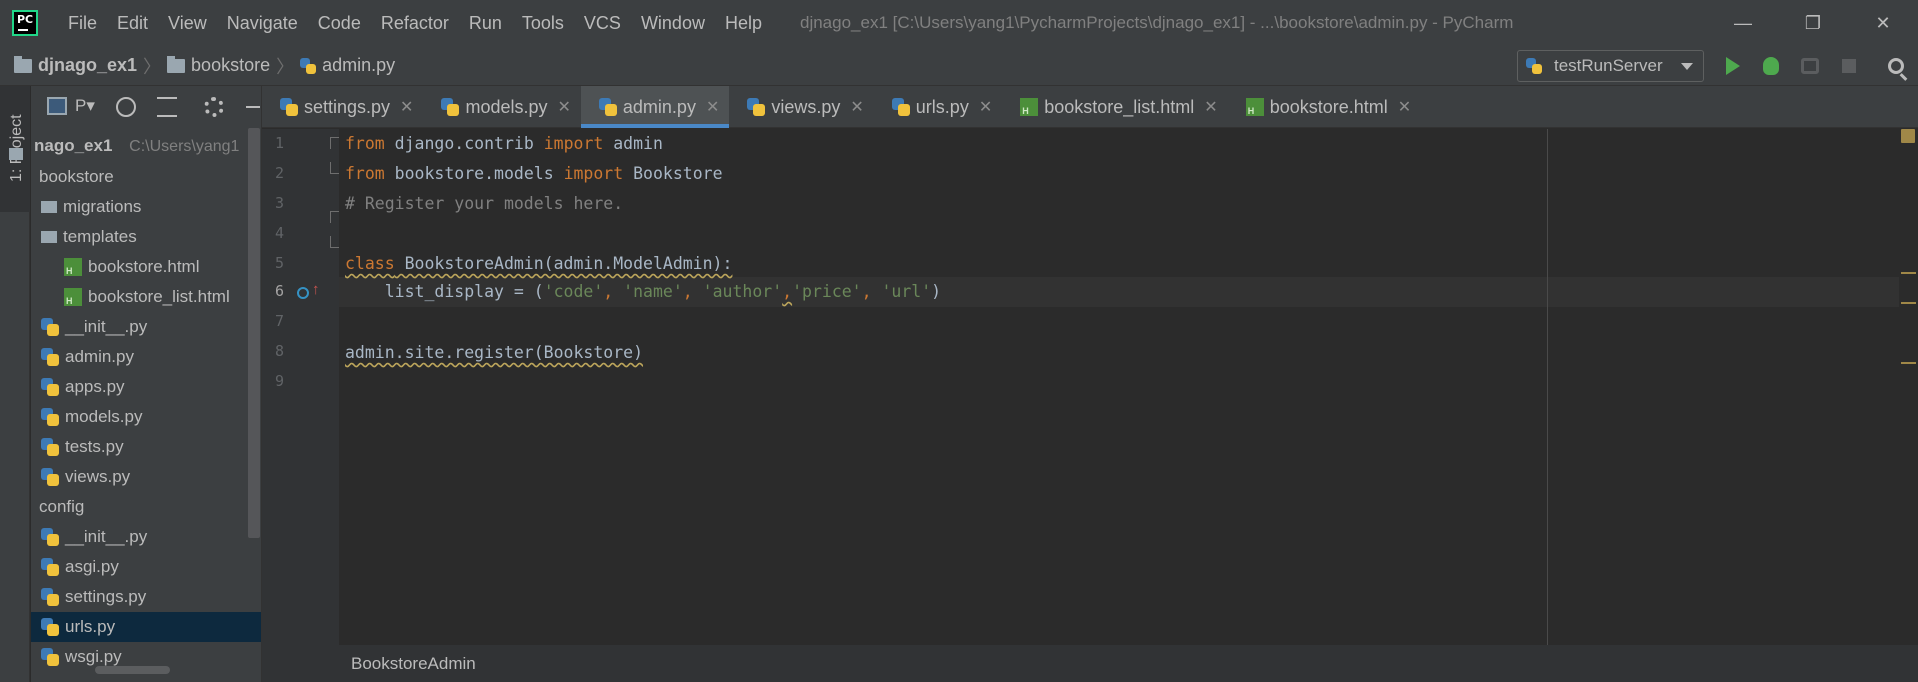  I want to click on gear-icon, so click(214, 107).